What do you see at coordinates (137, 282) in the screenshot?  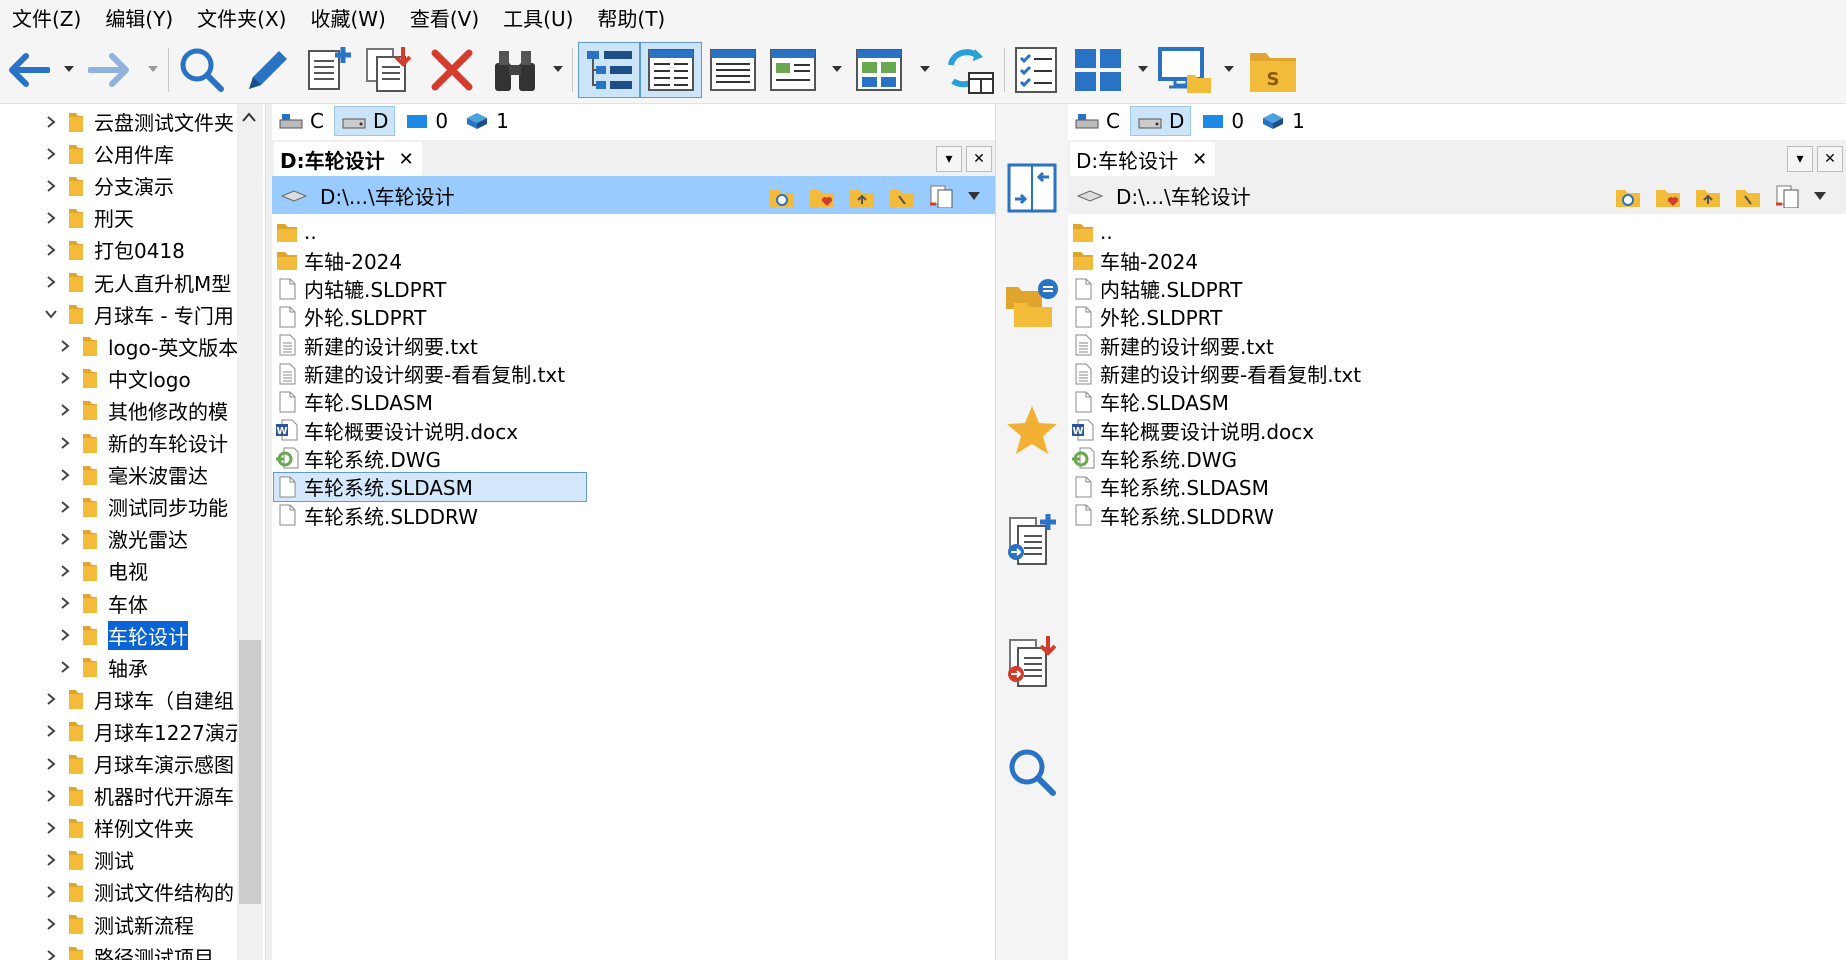 I see `tree-item: 无人直升机M型` at bounding box center [137, 282].